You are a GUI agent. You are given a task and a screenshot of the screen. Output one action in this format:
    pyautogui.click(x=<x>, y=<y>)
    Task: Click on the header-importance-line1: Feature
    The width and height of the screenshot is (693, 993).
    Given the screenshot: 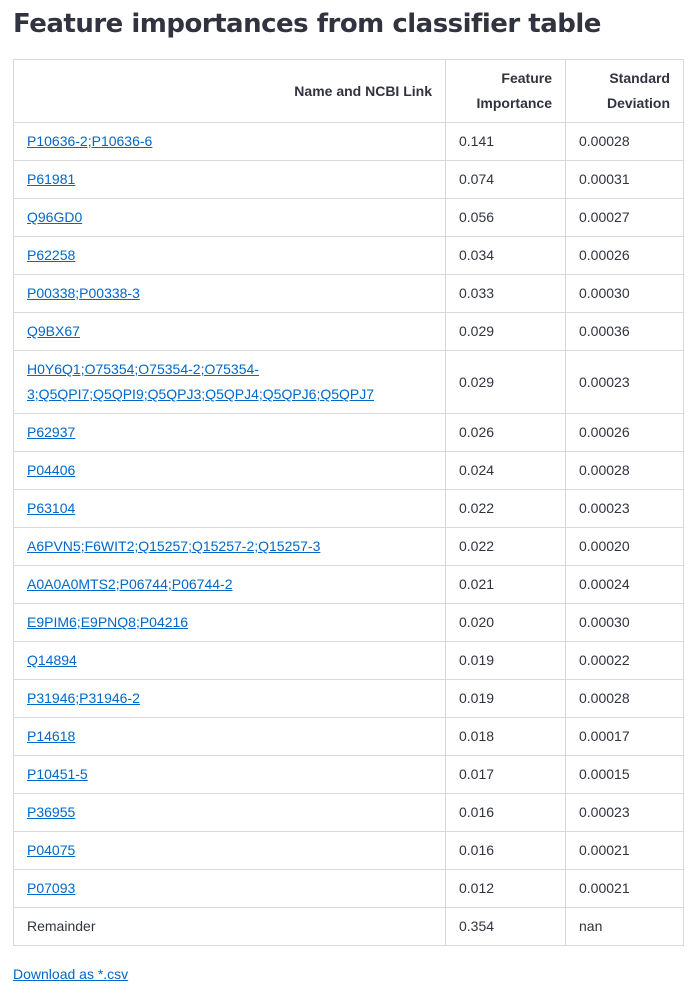 What is the action you would take?
    pyautogui.click(x=526, y=78)
    